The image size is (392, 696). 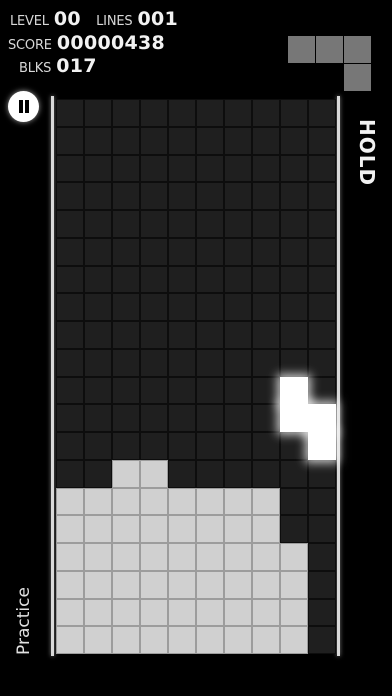 I want to click on pause-button, so click(x=23, y=106).